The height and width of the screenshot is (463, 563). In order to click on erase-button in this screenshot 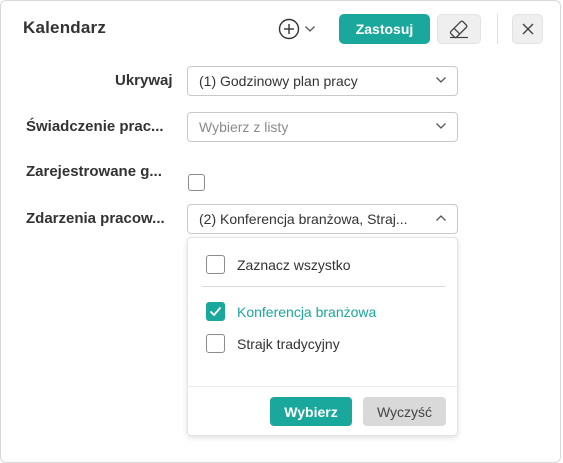, I will do `click(459, 29)`.